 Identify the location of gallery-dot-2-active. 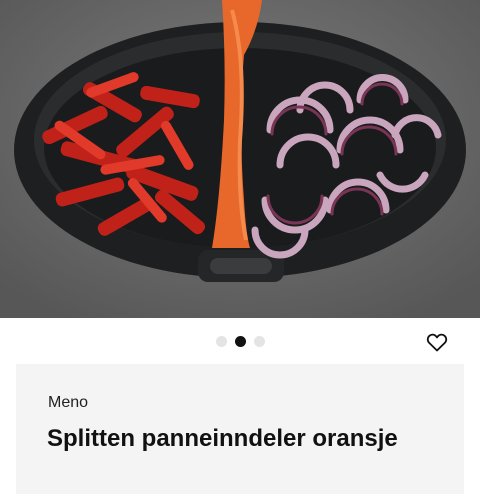
(240, 341).